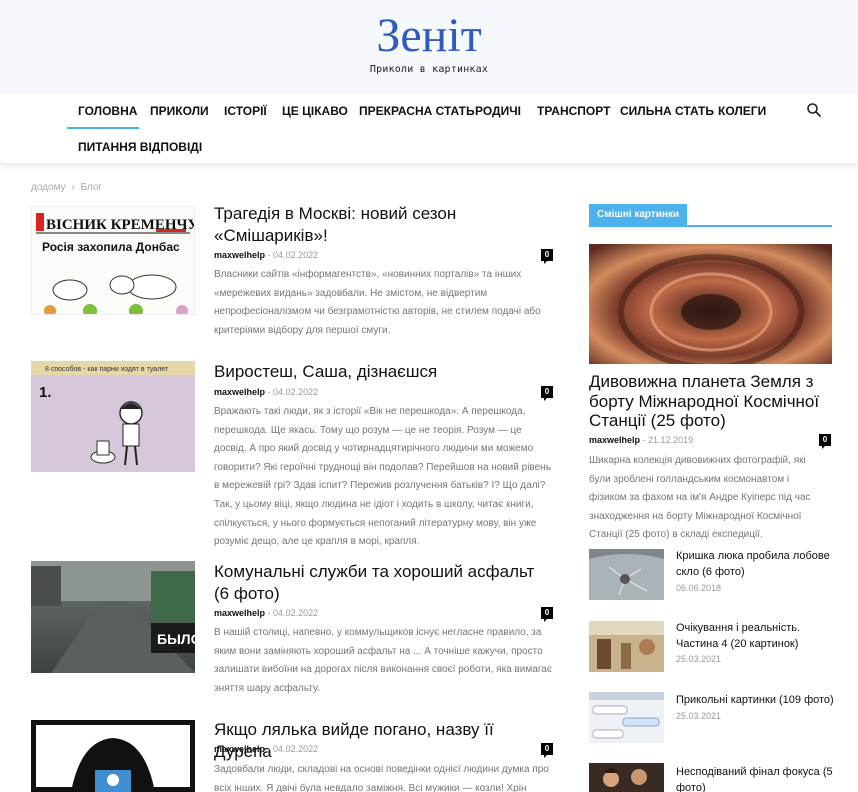 This screenshot has height=792, width=858. I want to click on post-title: Виростеш, Саша, дізнаєшся, so click(384, 372).